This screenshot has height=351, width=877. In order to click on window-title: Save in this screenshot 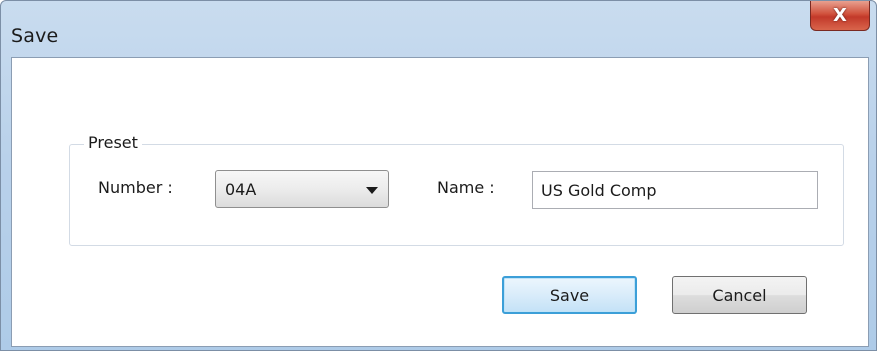, I will do `click(35, 36)`.